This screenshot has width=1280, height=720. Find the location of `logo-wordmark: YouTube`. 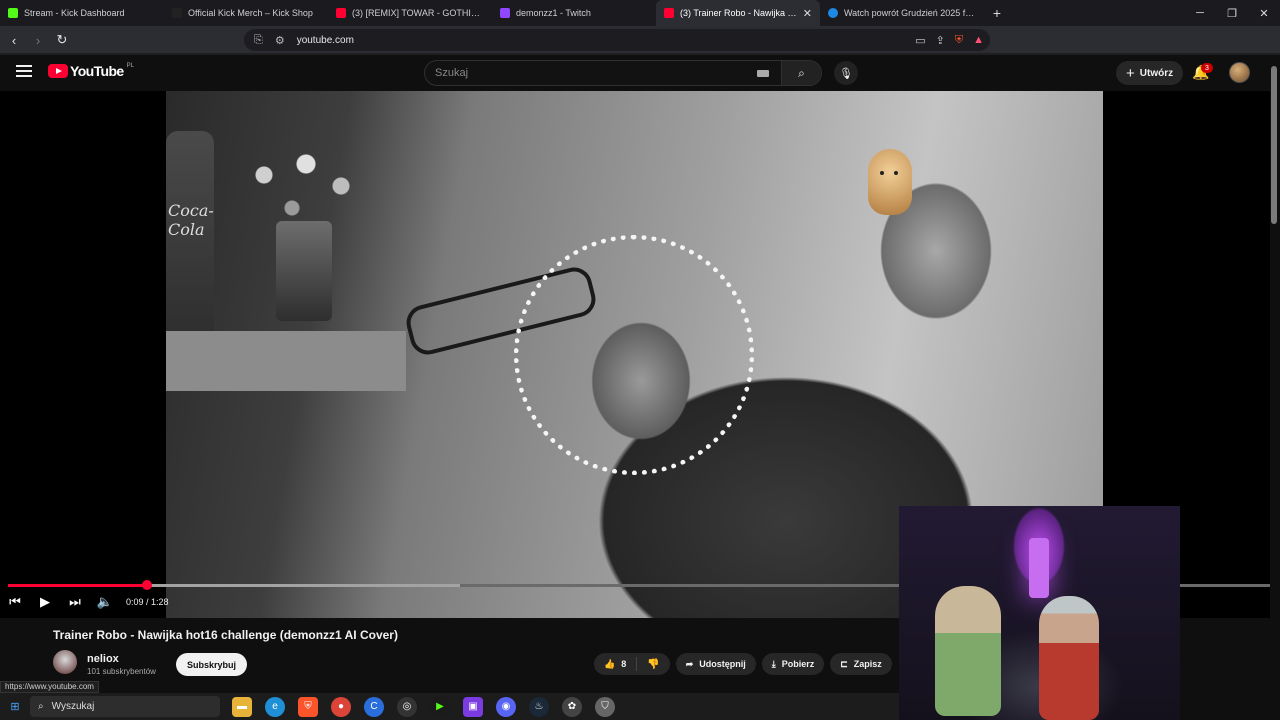

logo-wordmark: YouTube is located at coordinates (97, 71).